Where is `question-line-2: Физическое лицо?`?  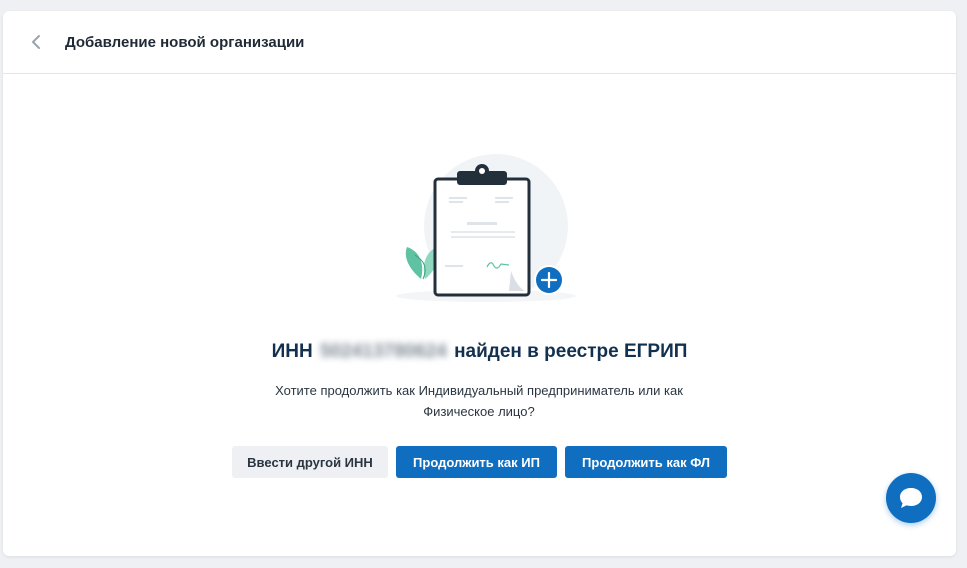
question-line-2: Физическое лицо? is located at coordinates (479, 411).